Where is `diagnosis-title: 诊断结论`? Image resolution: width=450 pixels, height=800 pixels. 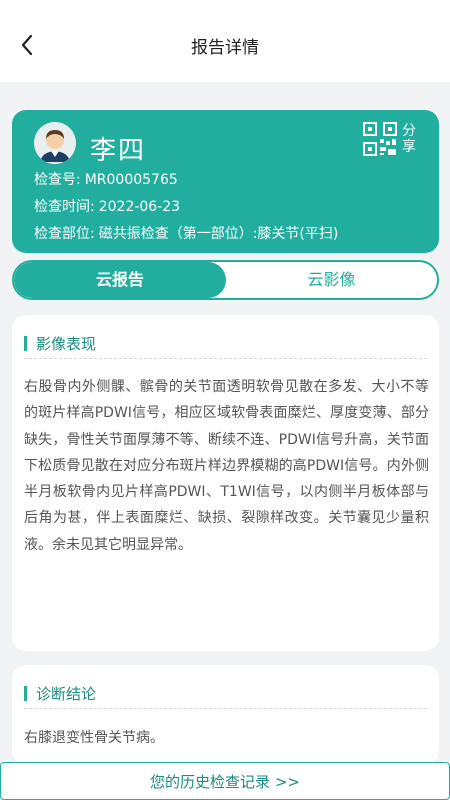 diagnosis-title: 诊断结论 is located at coordinates (66, 694).